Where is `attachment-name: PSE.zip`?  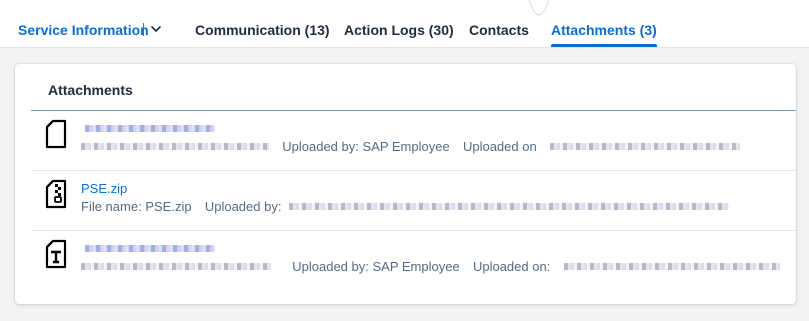 attachment-name: PSE.zip is located at coordinates (104, 188).